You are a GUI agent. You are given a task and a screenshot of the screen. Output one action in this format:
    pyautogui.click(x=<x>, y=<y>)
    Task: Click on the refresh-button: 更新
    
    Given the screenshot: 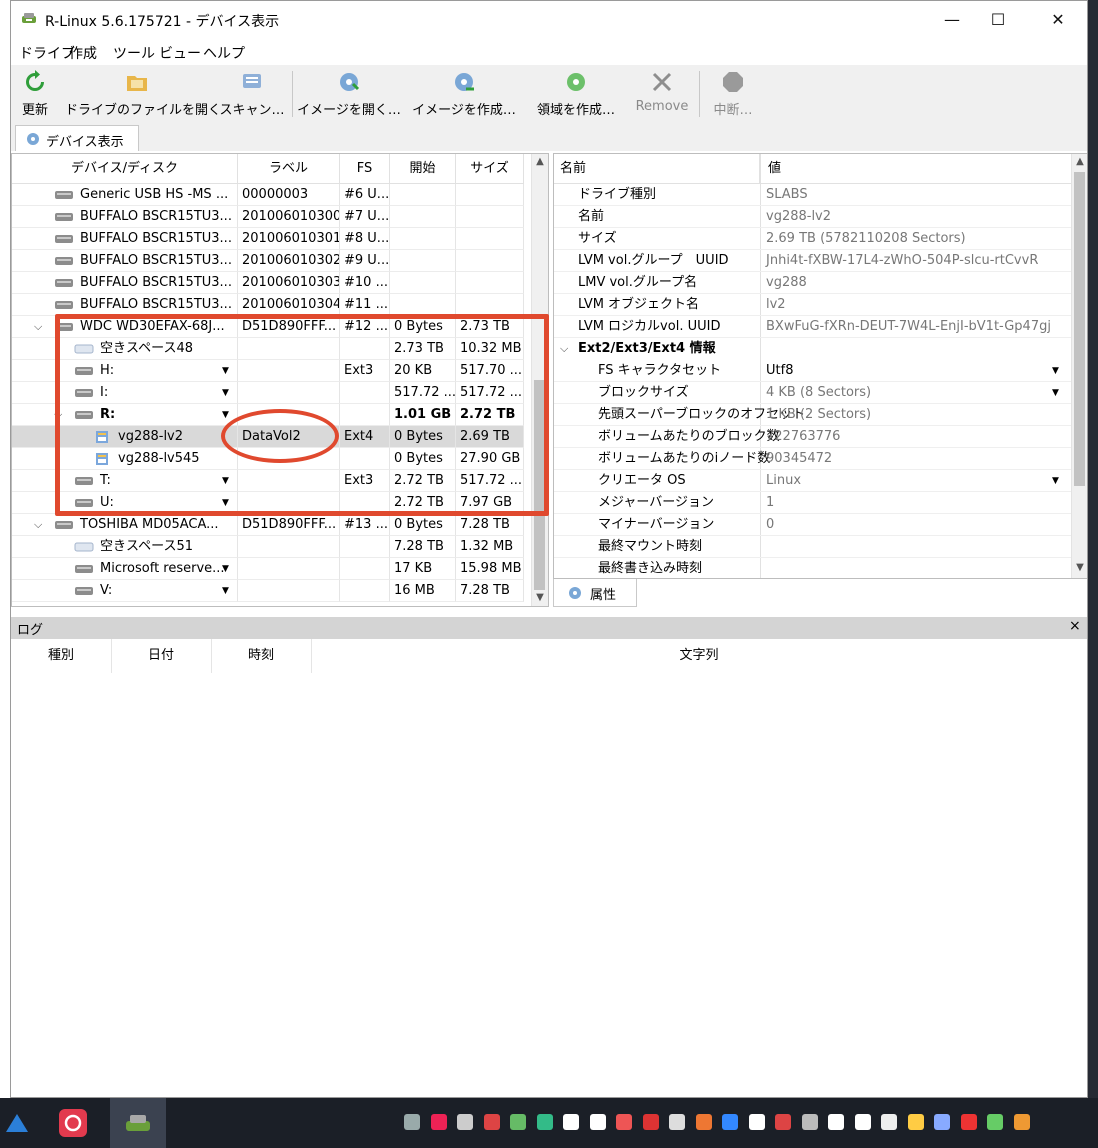 What is the action you would take?
    pyautogui.click(x=35, y=94)
    